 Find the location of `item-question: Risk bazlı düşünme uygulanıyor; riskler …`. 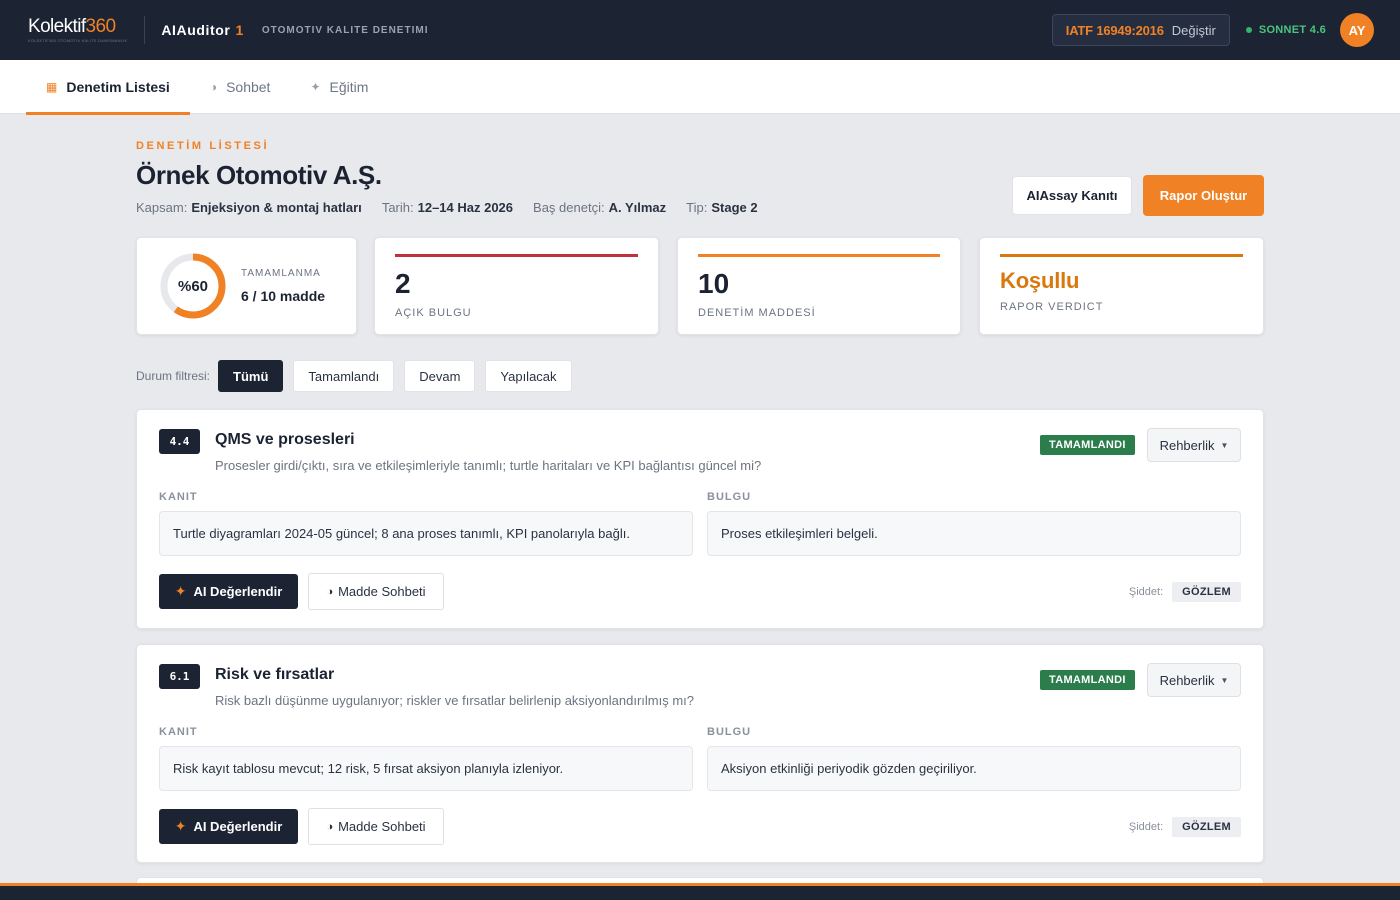

item-question: Risk bazlı düşünme uygulanıyor; riskler … is located at coordinates (455, 700).